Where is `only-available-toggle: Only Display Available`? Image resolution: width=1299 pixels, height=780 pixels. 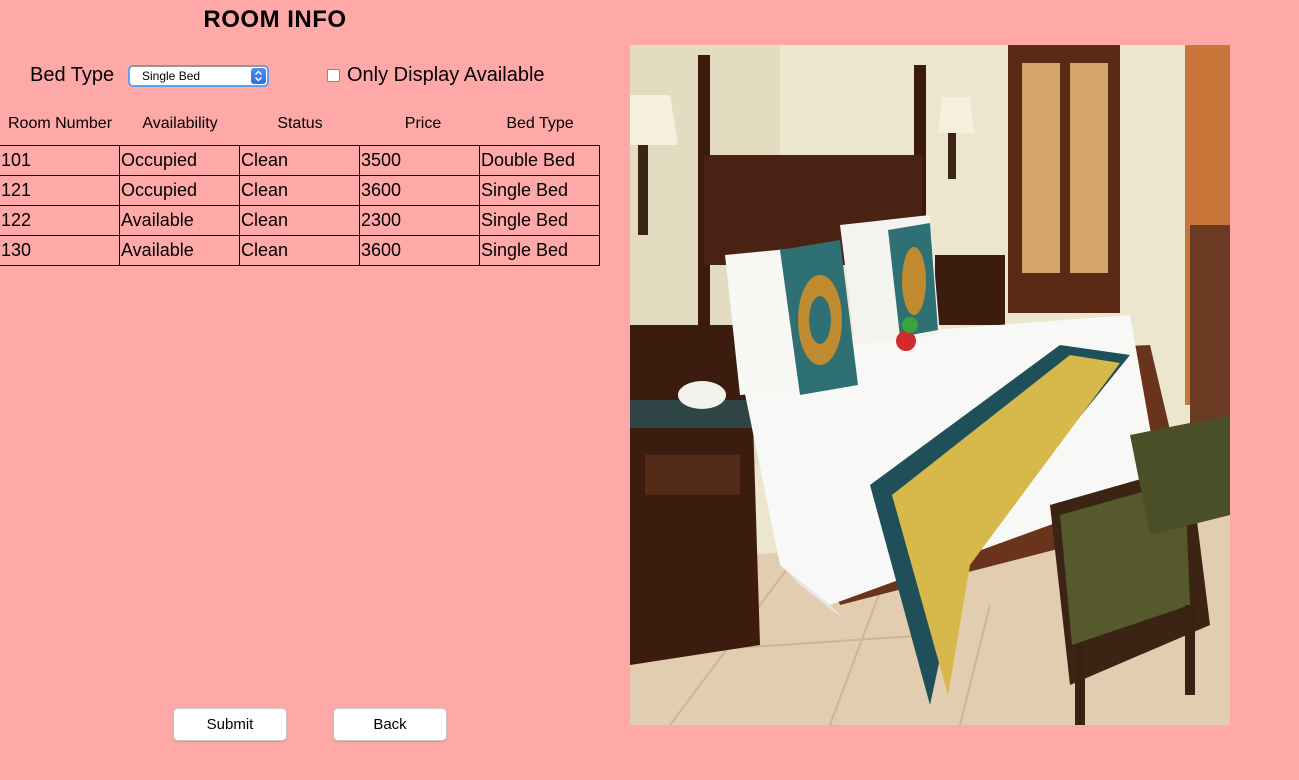
only-available-toggle: Only Display Available is located at coordinates (436, 75).